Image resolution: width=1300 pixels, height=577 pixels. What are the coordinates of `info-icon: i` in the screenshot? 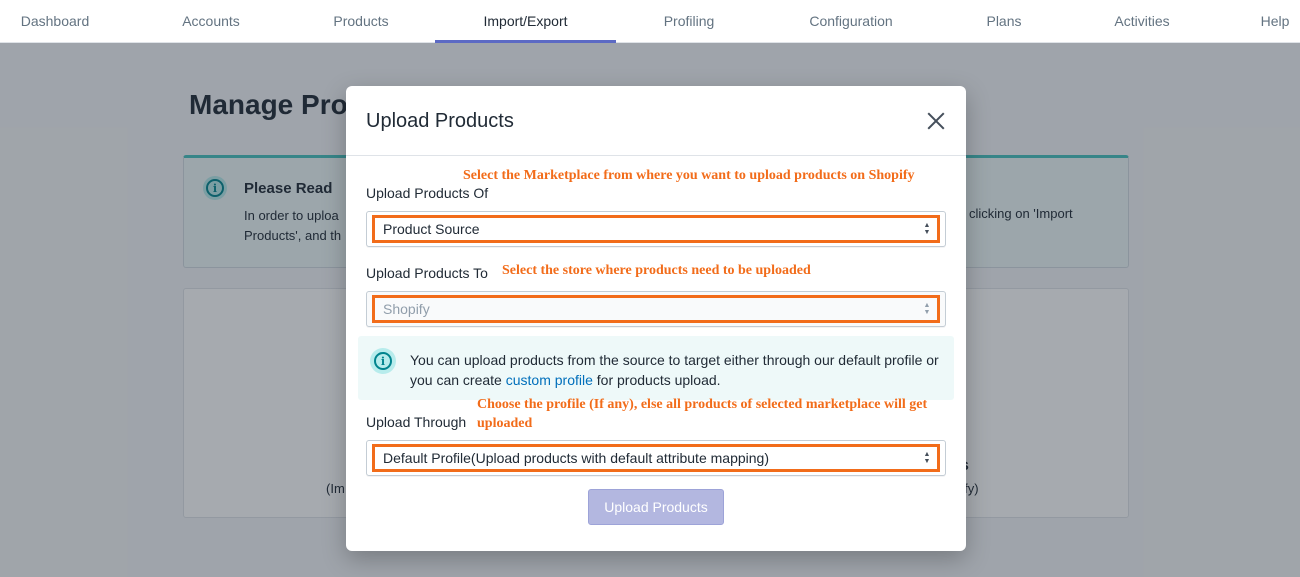 It's located at (383, 361).